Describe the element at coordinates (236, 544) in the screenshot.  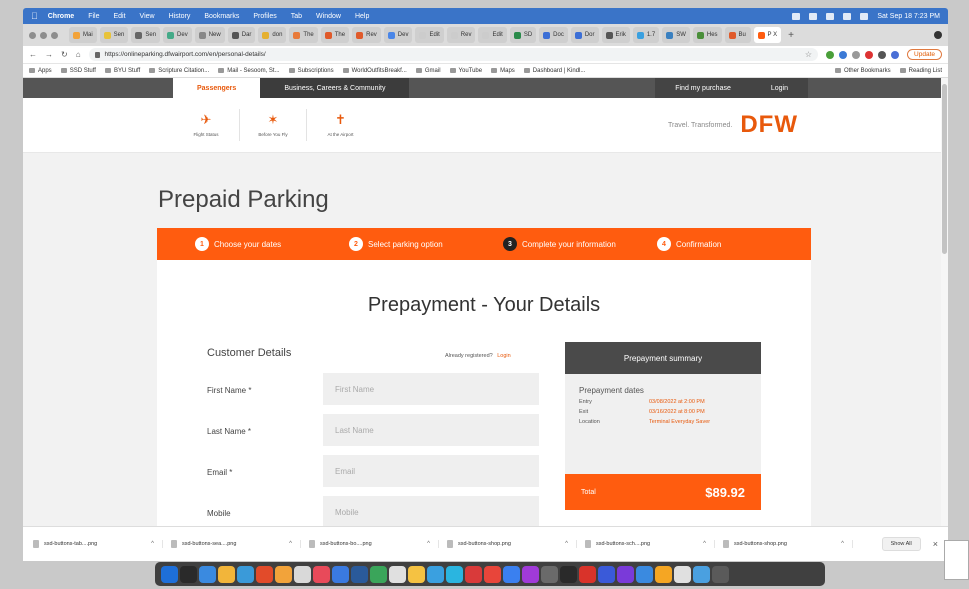
I see `download-item: ssd-buttons-sea....png ^` at that location.